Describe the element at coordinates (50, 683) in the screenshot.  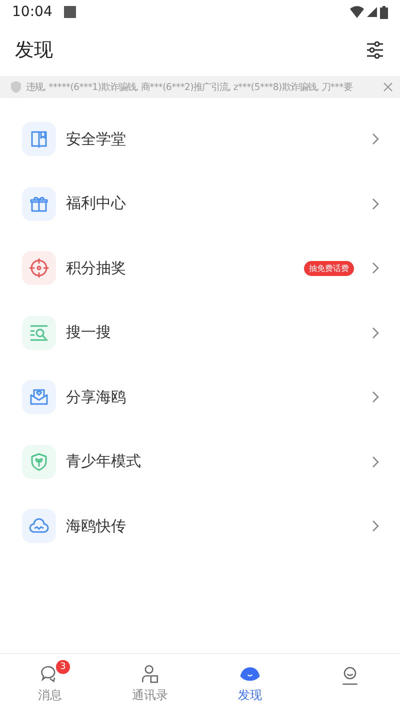
I see `nav-tab: 消息 3` at that location.